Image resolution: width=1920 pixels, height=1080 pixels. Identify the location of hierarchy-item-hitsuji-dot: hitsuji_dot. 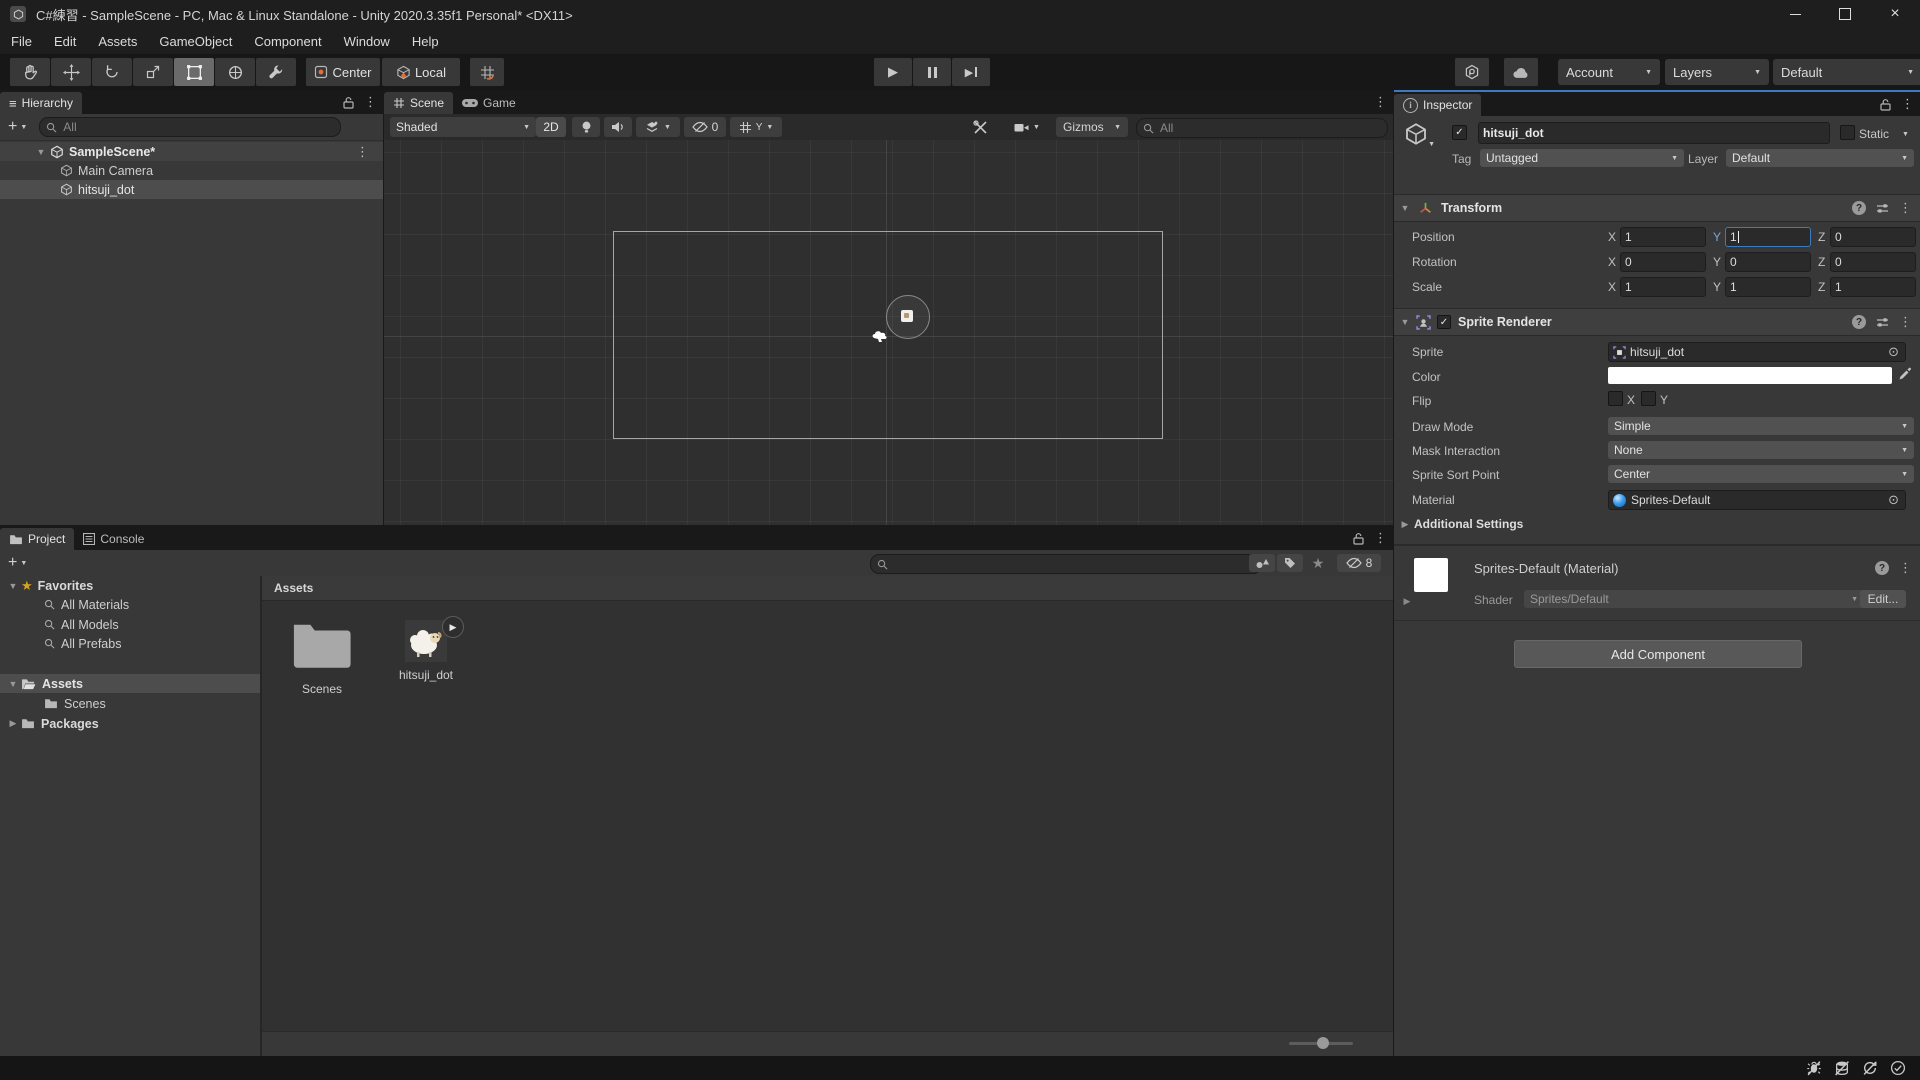
(191, 189).